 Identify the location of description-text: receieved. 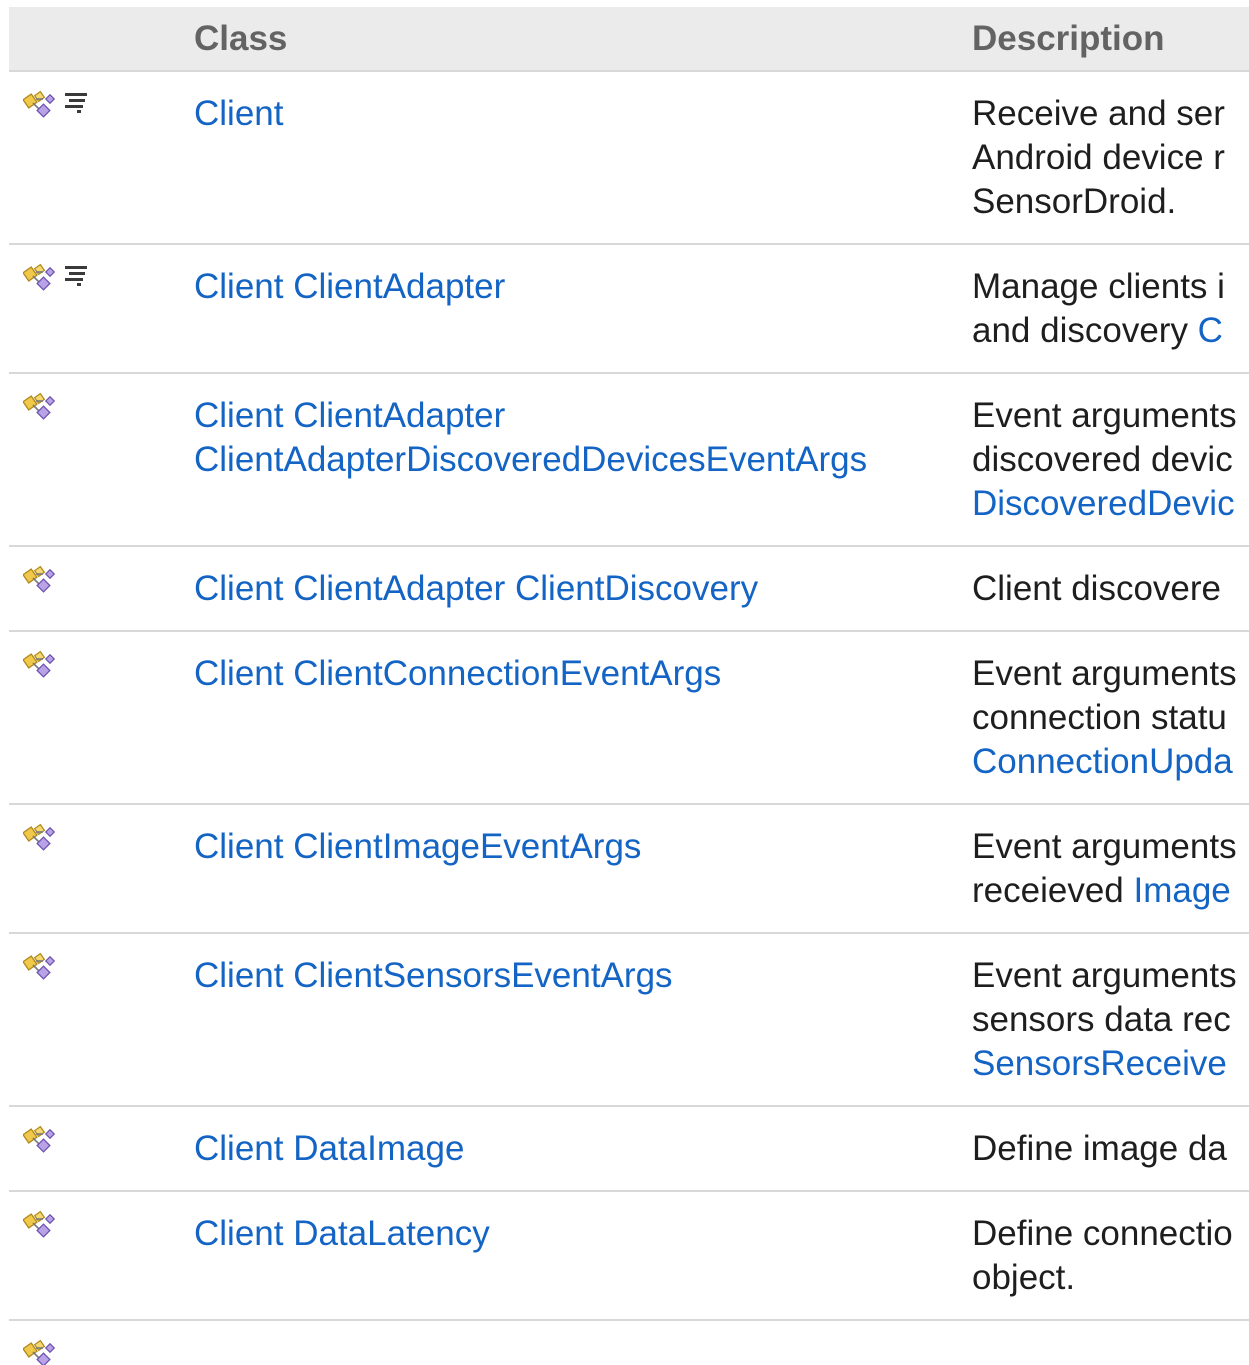
(1053, 890).